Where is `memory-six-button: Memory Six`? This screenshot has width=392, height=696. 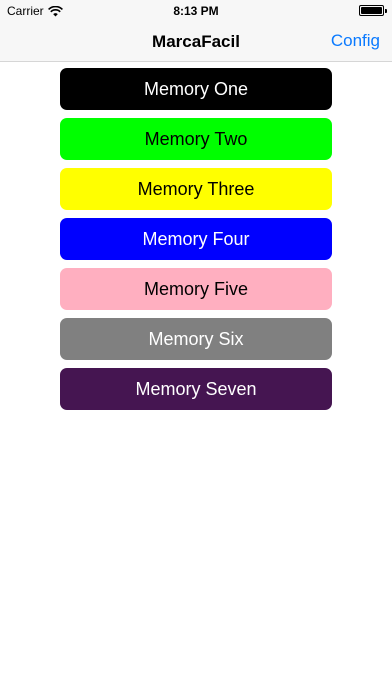 memory-six-button: Memory Six is located at coordinates (196, 339).